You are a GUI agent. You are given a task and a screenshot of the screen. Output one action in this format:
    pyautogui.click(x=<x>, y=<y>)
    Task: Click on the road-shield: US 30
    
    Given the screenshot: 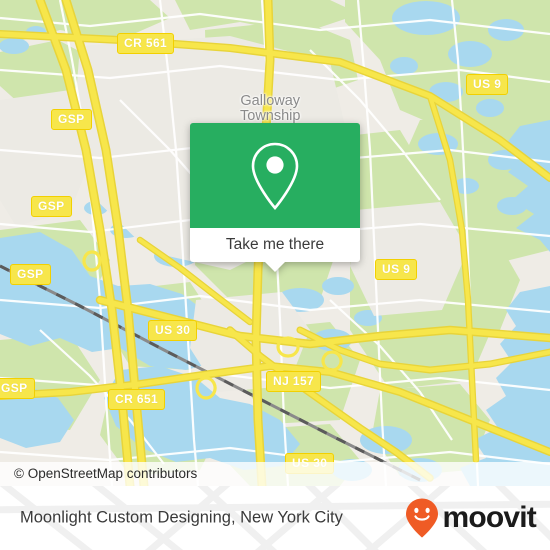 What is the action you would take?
    pyautogui.click(x=173, y=330)
    